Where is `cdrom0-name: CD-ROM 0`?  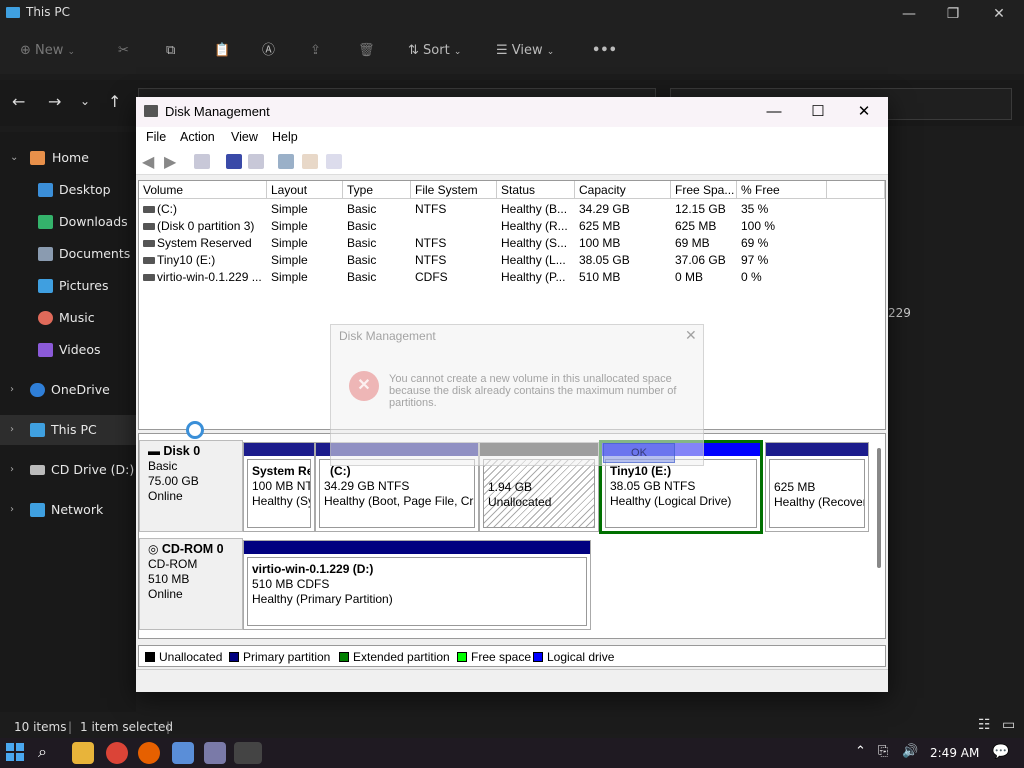 cdrom0-name: CD-ROM 0 is located at coordinates (192, 549).